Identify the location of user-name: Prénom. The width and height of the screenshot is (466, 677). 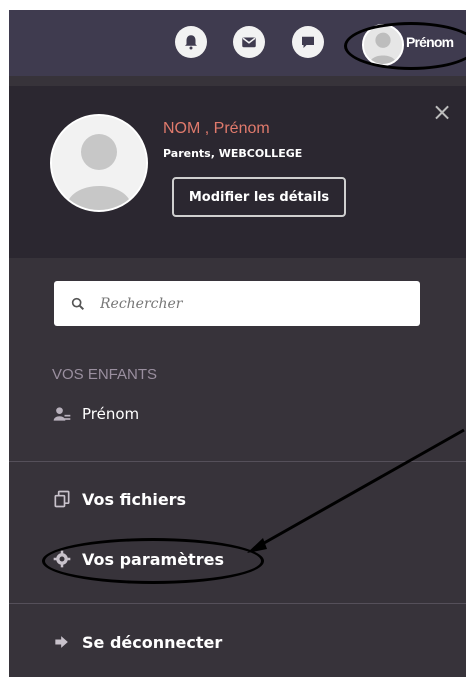
(430, 42).